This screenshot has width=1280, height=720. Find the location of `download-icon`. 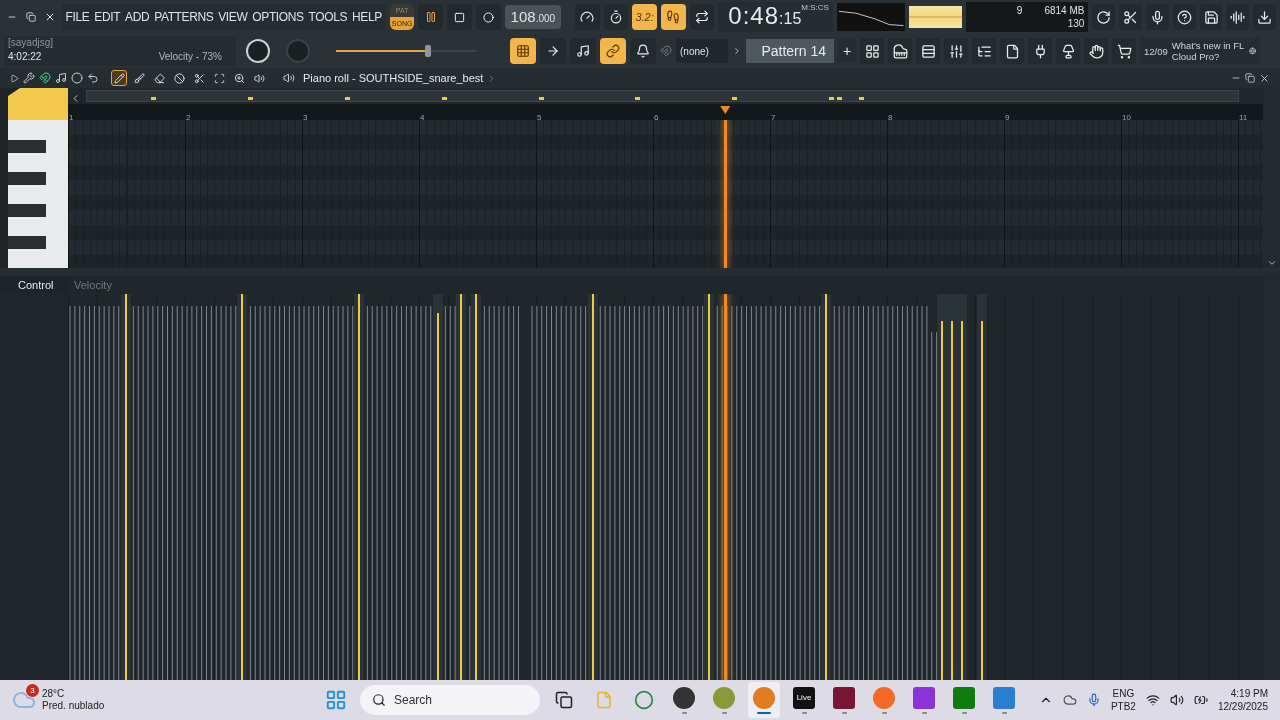

download-icon is located at coordinates (1265, 17).